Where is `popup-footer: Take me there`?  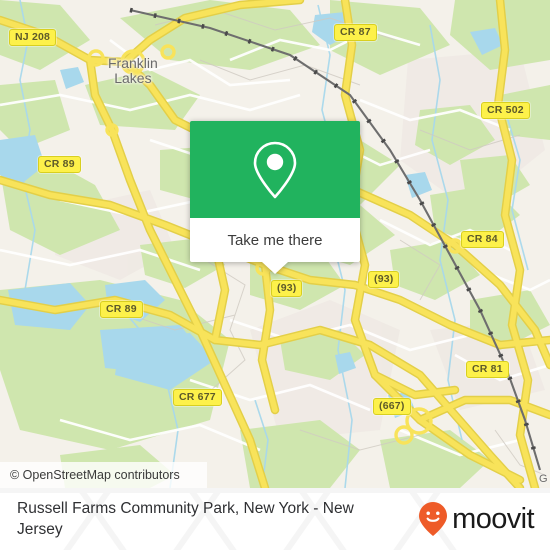
popup-footer: Take me there is located at coordinates (275, 240).